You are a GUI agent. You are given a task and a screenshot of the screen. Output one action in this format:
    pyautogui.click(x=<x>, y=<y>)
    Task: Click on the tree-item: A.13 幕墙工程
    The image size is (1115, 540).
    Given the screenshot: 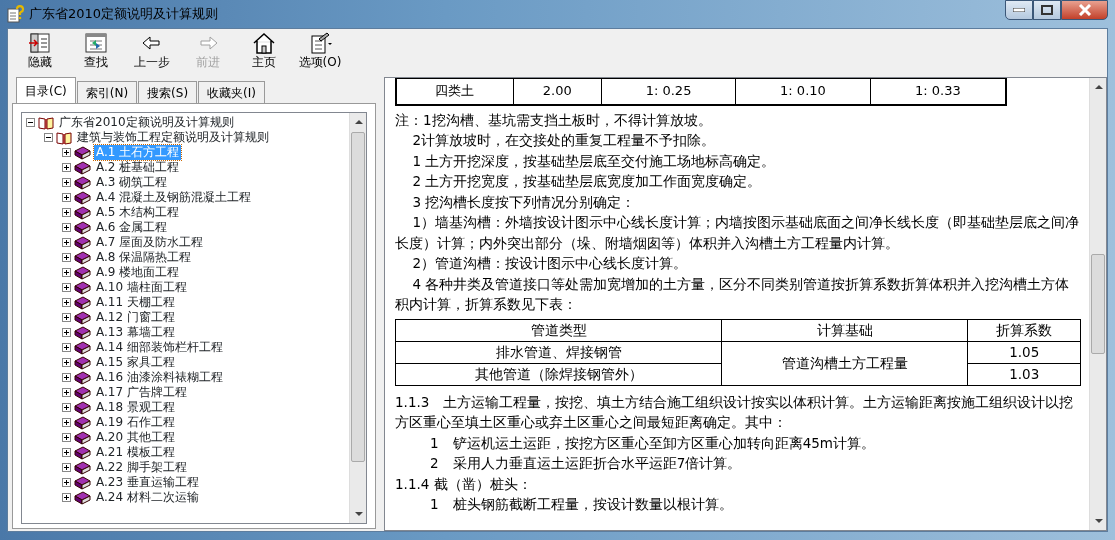 What is the action you would take?
    pyautogui.click(x=135, y=332)
    